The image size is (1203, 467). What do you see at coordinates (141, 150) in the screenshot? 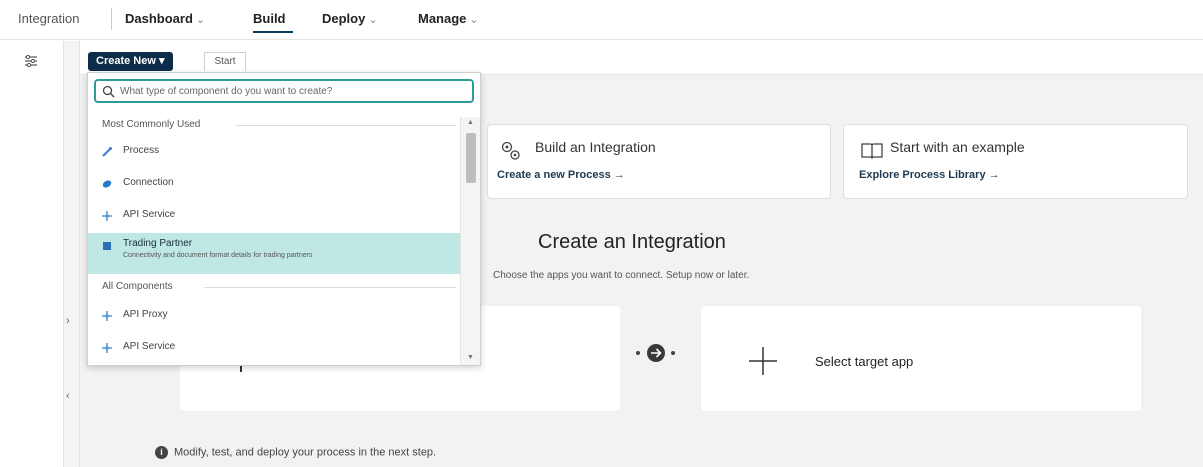
I see `menu-item-label: Process` at bounding box center [141, 150].